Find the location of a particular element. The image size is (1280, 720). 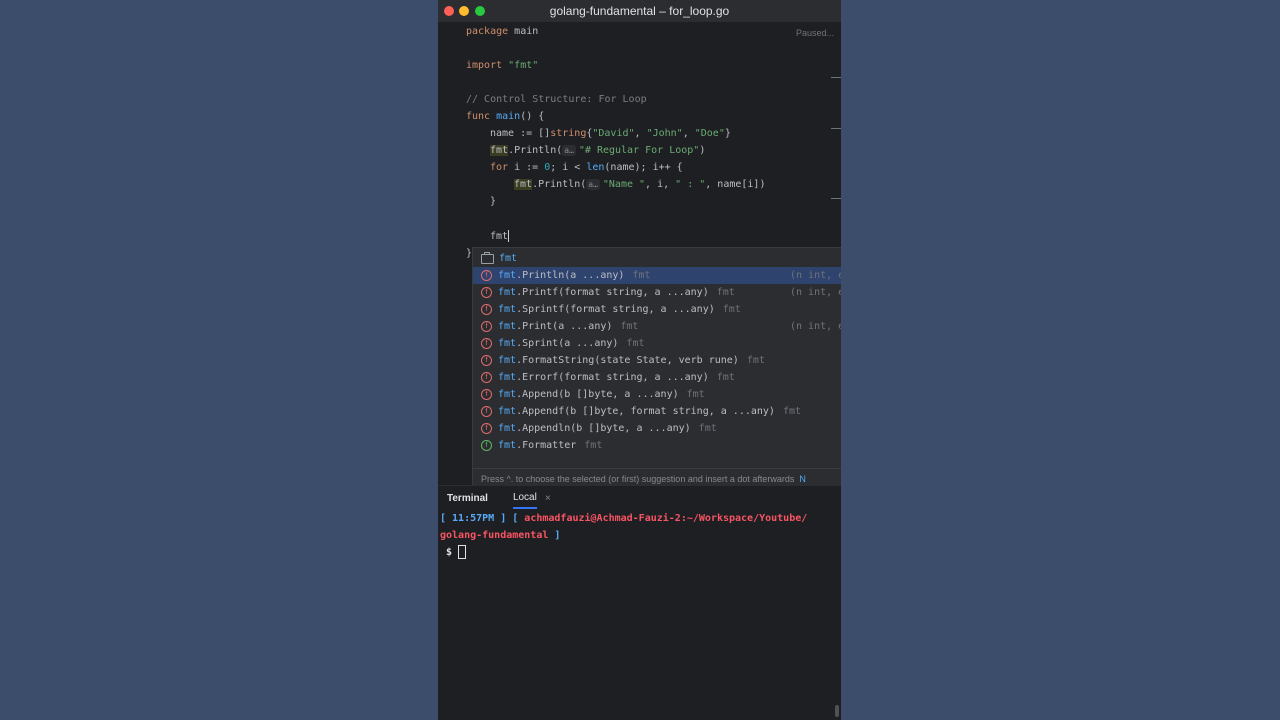

terminal-cursor is located at coordinates (462, 552).